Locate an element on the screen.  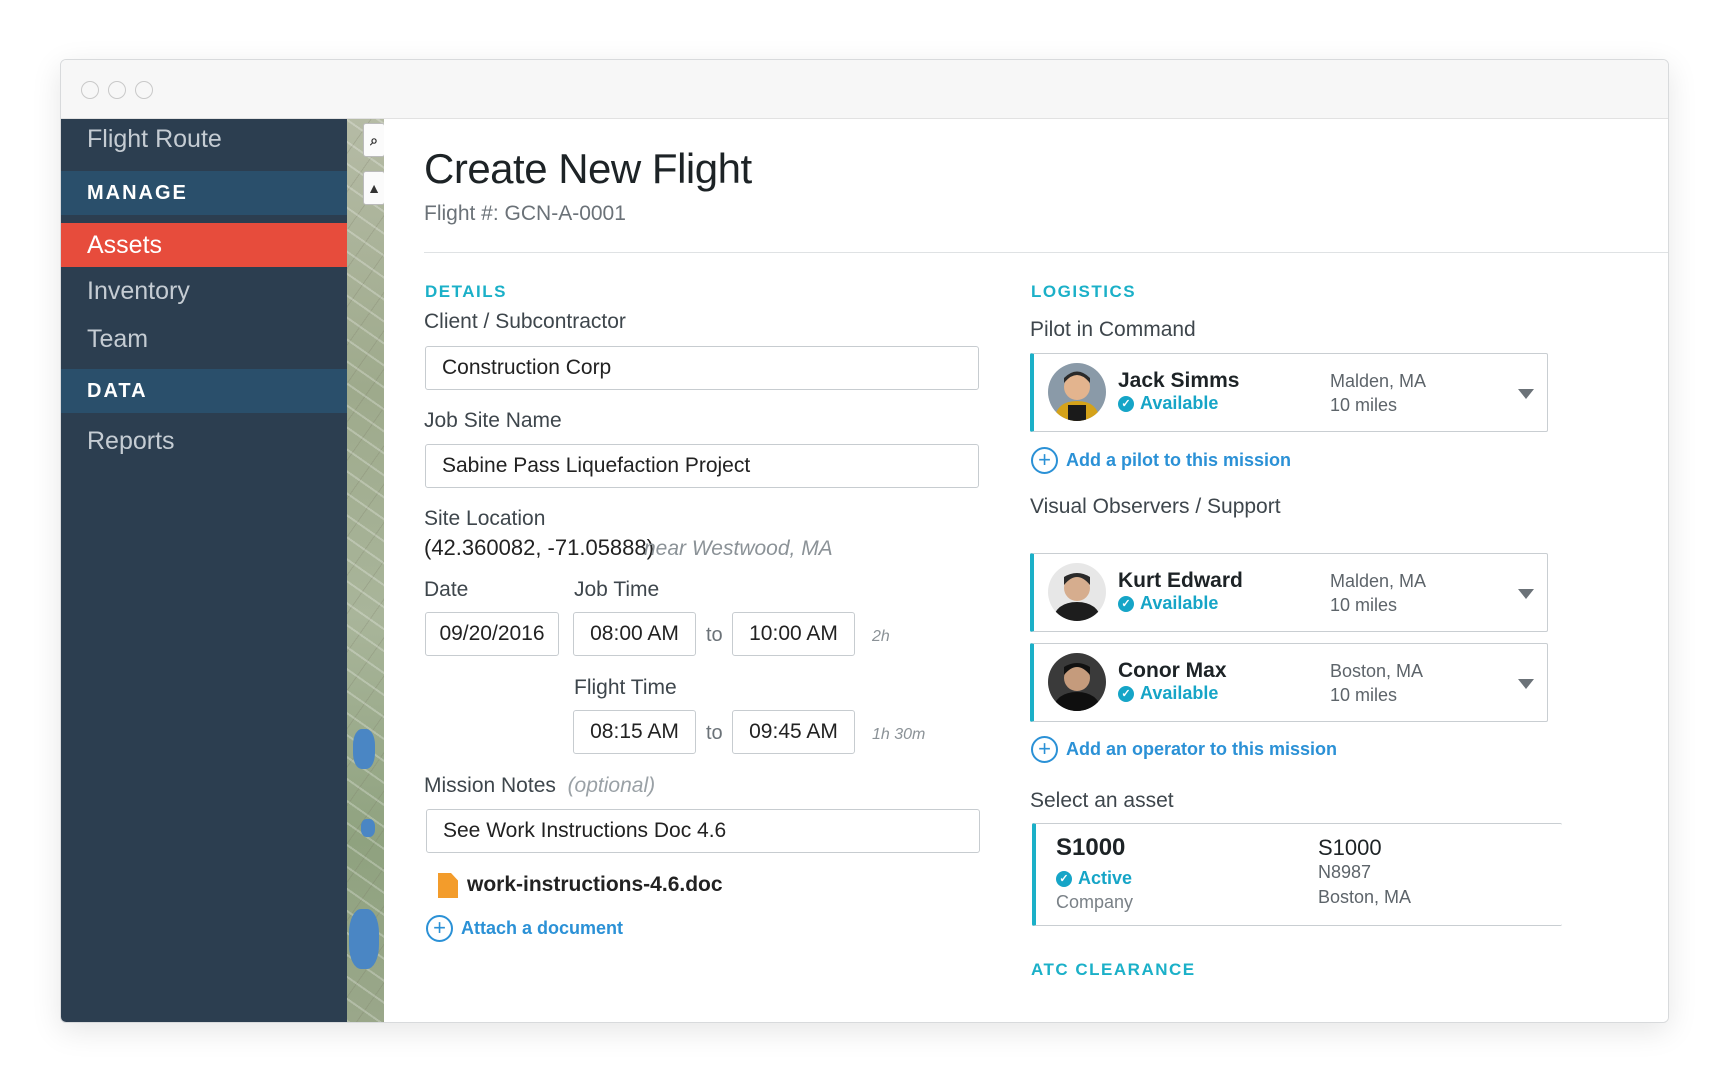
flight-end-value: 09:45 AM is located at coordinates (793, 731).